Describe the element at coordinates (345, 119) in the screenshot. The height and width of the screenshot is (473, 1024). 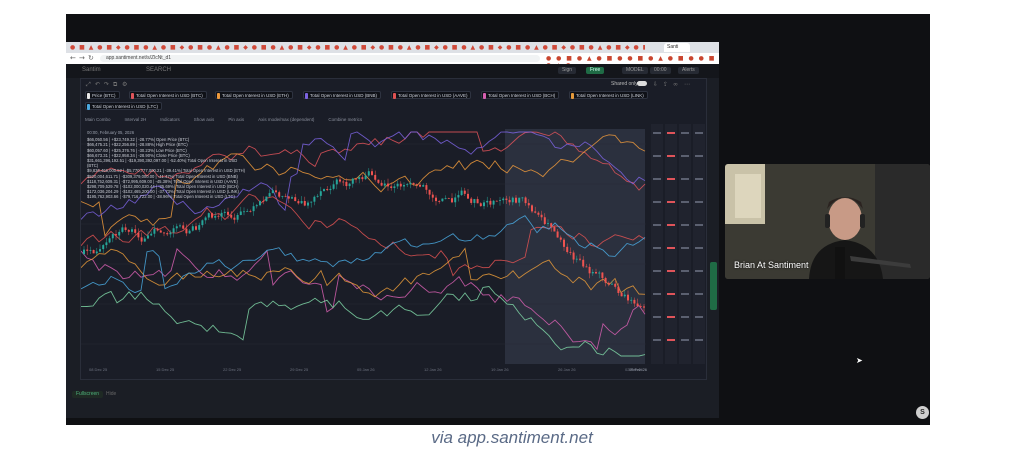
I see `chart-option: Combine metrics` at that location.